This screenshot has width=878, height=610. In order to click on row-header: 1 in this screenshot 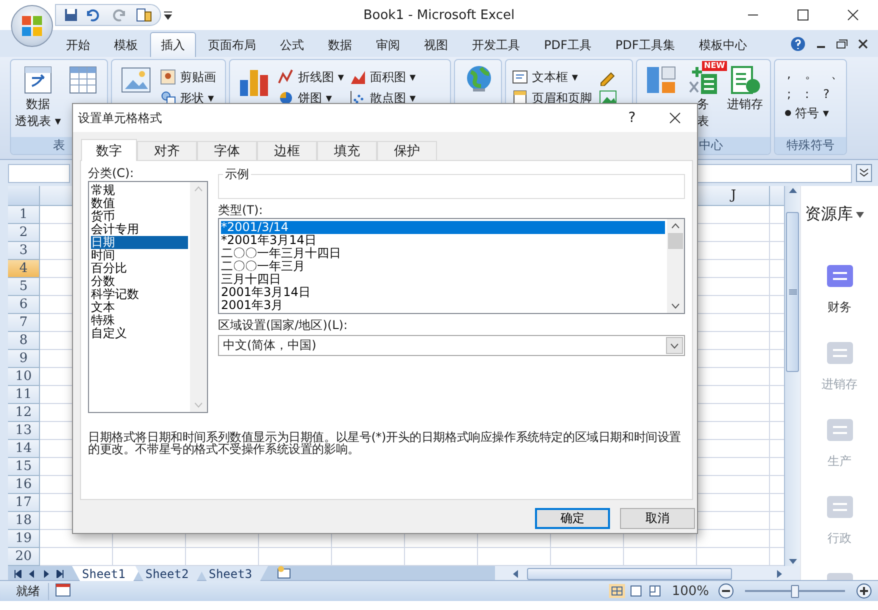, I will do `click(24, 215)`.